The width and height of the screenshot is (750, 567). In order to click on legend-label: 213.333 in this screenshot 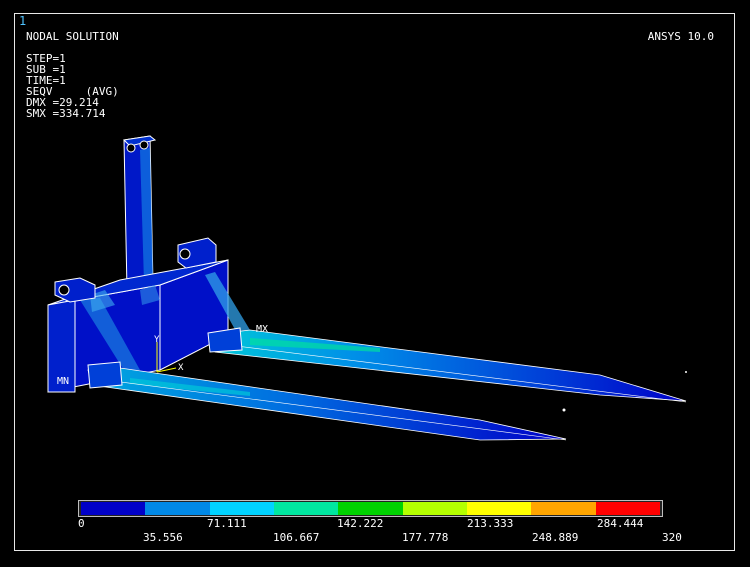, I will do `click(490, 523)`.